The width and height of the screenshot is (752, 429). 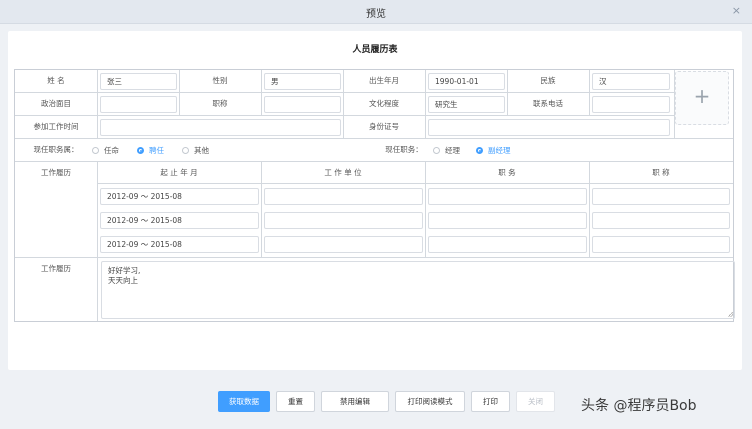 I want to click on close-button: 关闭, so click(x=535, y=401).